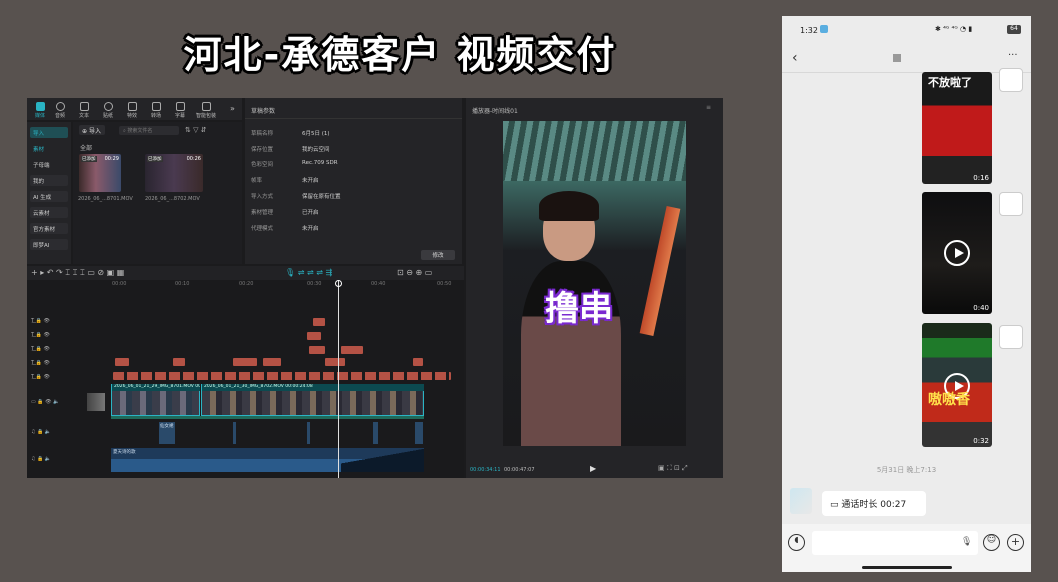  I want to click on timeline-tools-icon: + ▸ ↶ ↷ ⌶ ⌶ ⌶ ▭ ⊘ ▣ ▦, so click(77, 273).